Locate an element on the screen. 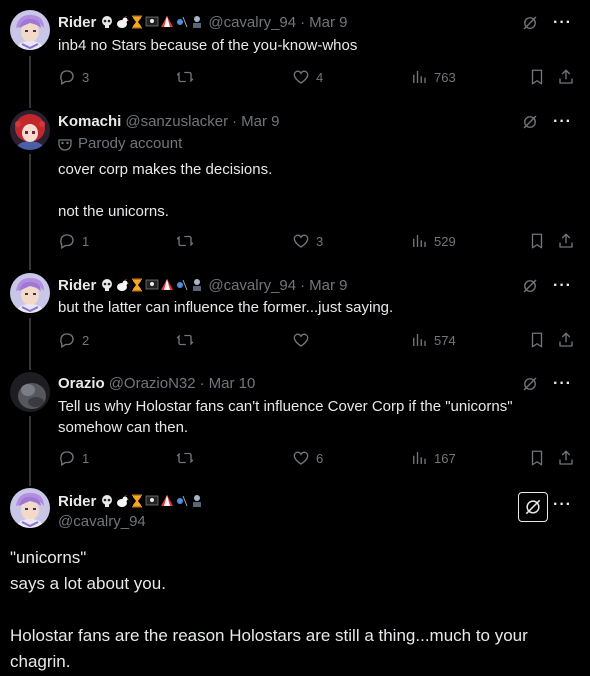 The width and height of the screenshot is (590, 676). like-button: 3 is located at coordinates (307, 241).